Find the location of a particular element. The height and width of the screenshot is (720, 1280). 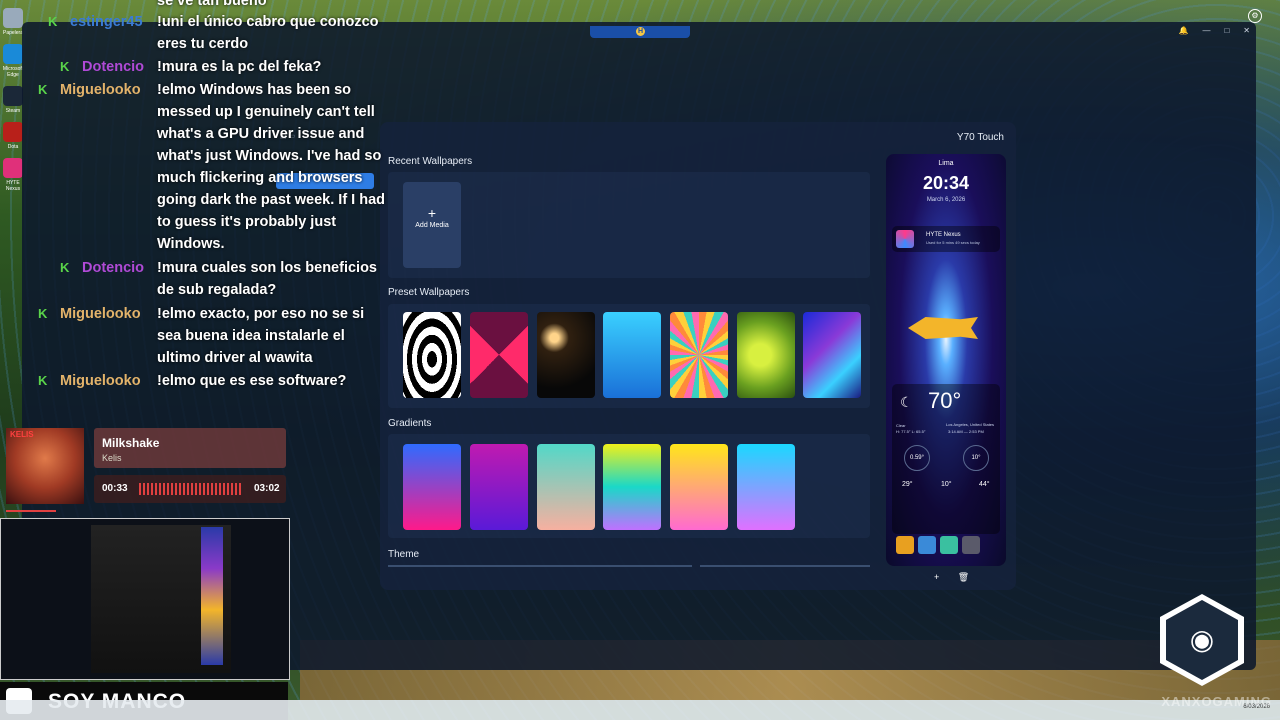

nexus-logo-icon is located at coordinates (905, 239).